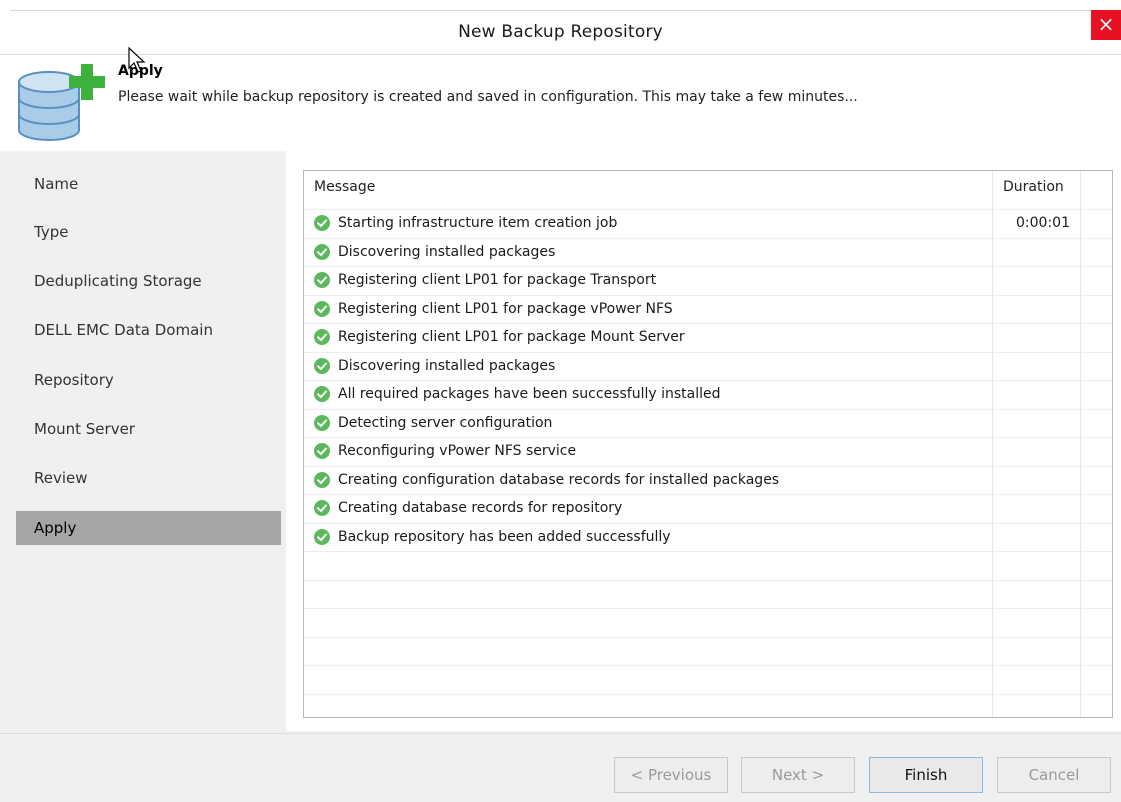 This screenshot has height=802, width=1121. Describe the element at coordinates (148, 281) in the screenshot. I see `nav-step-deduplicating-storage: Deduplicating Storage` at that location.